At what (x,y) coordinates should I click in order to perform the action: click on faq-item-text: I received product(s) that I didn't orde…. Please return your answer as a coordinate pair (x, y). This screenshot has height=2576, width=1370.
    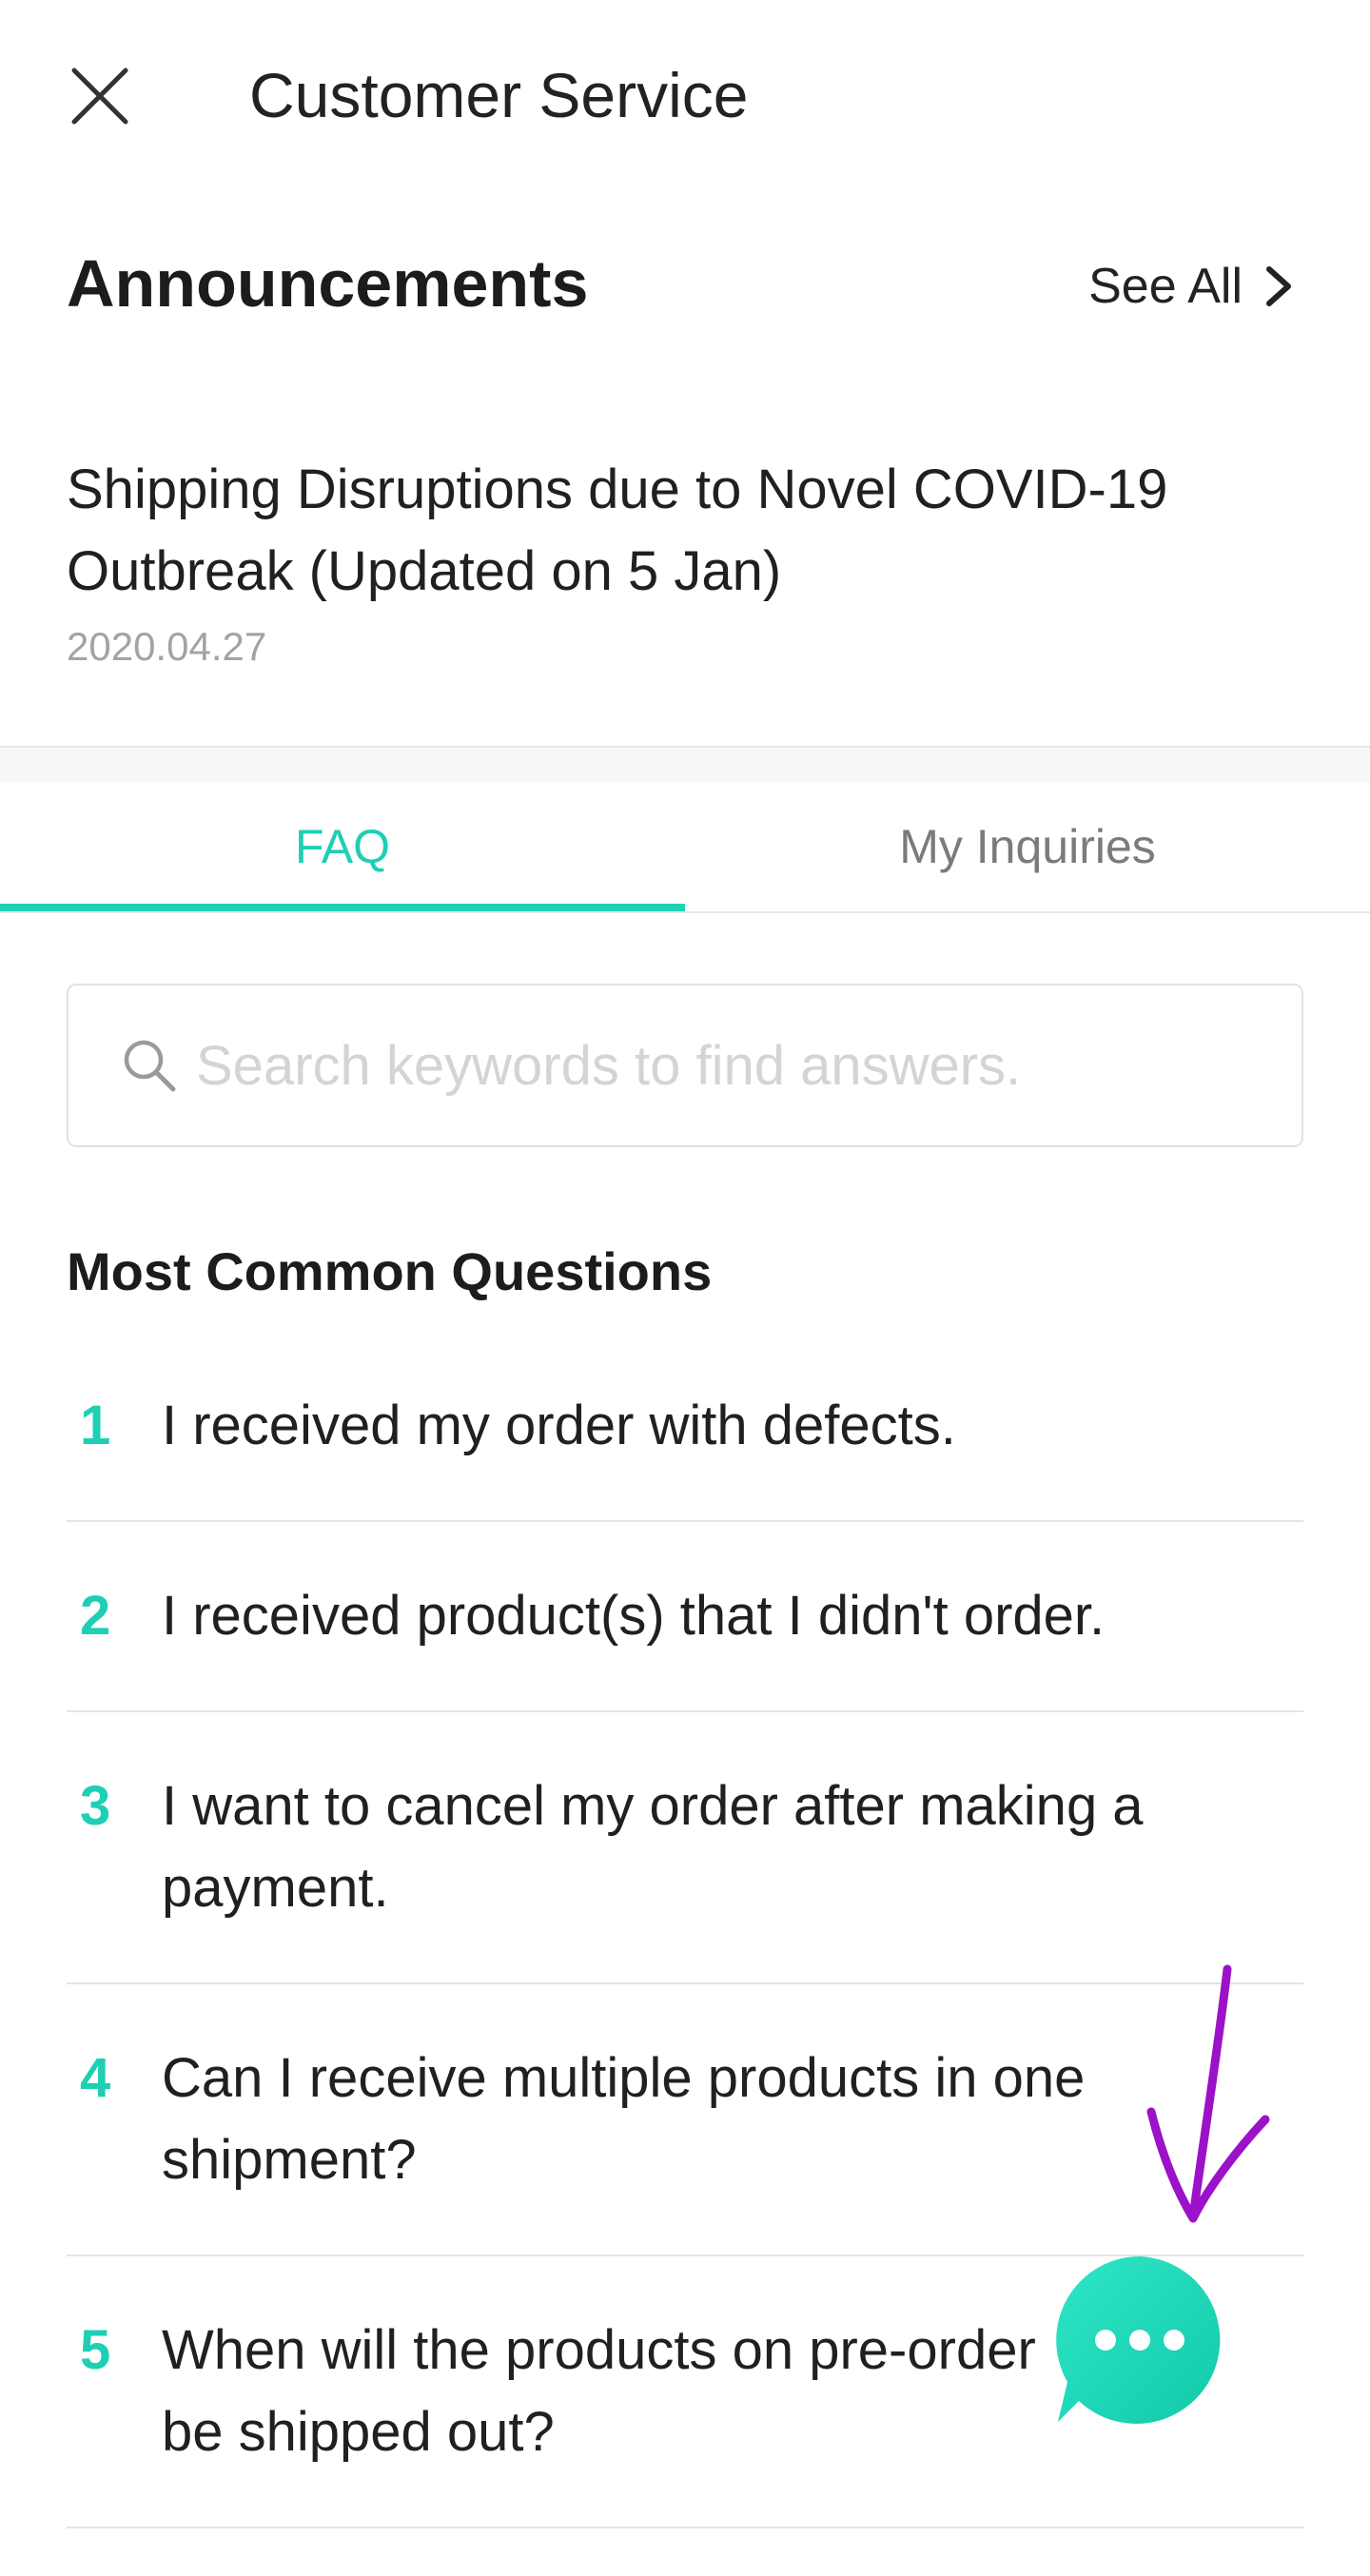
    Looking at the image, I should click on (634, 1616).